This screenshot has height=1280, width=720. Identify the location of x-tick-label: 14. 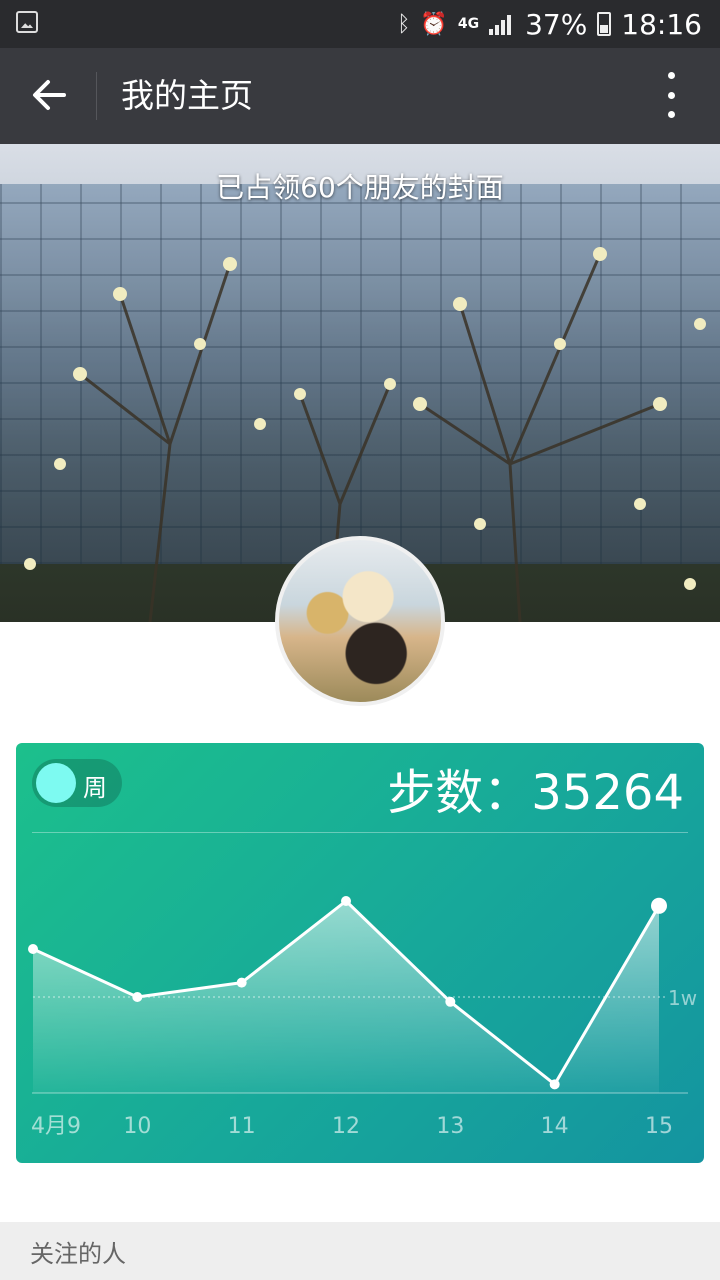
(555, 1126).